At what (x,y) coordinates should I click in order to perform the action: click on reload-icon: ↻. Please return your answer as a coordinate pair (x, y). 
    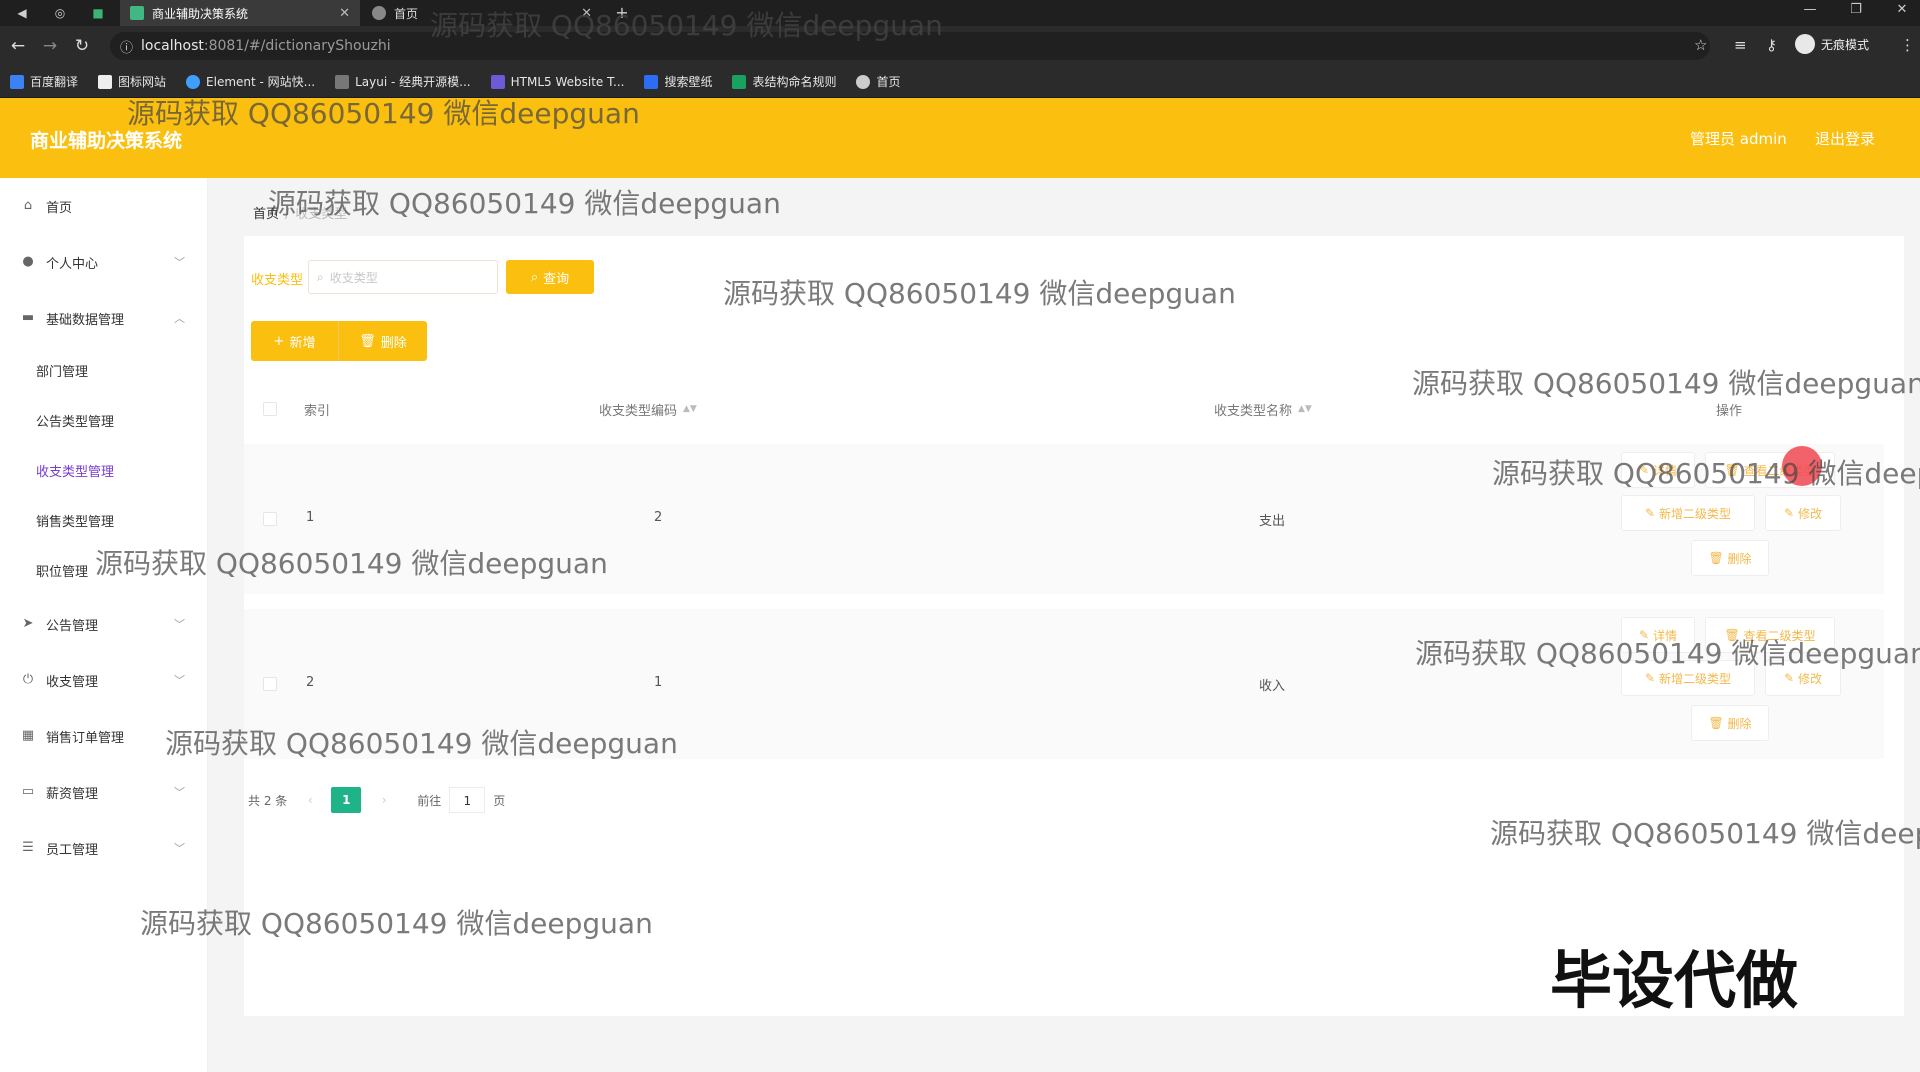
    Looking at the image, I should click on (82, 46).